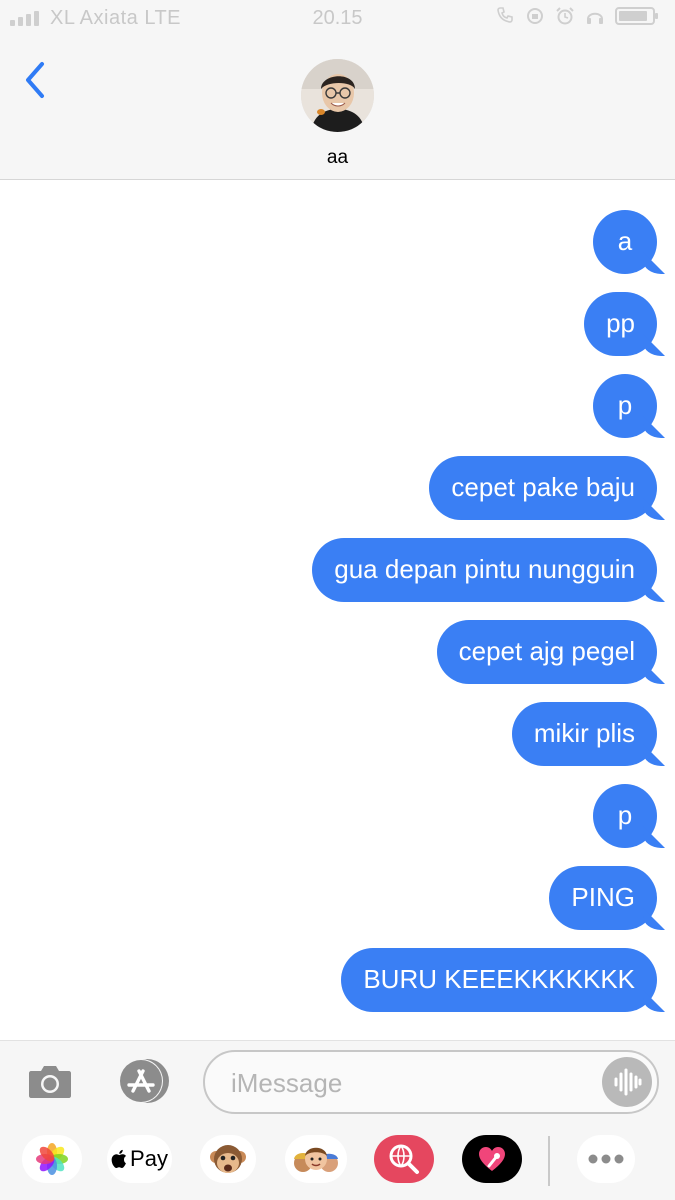 The height and width of the screenshot is (1200, 675). I want to click on message-row: cepet pake baju, so click(543, 488).